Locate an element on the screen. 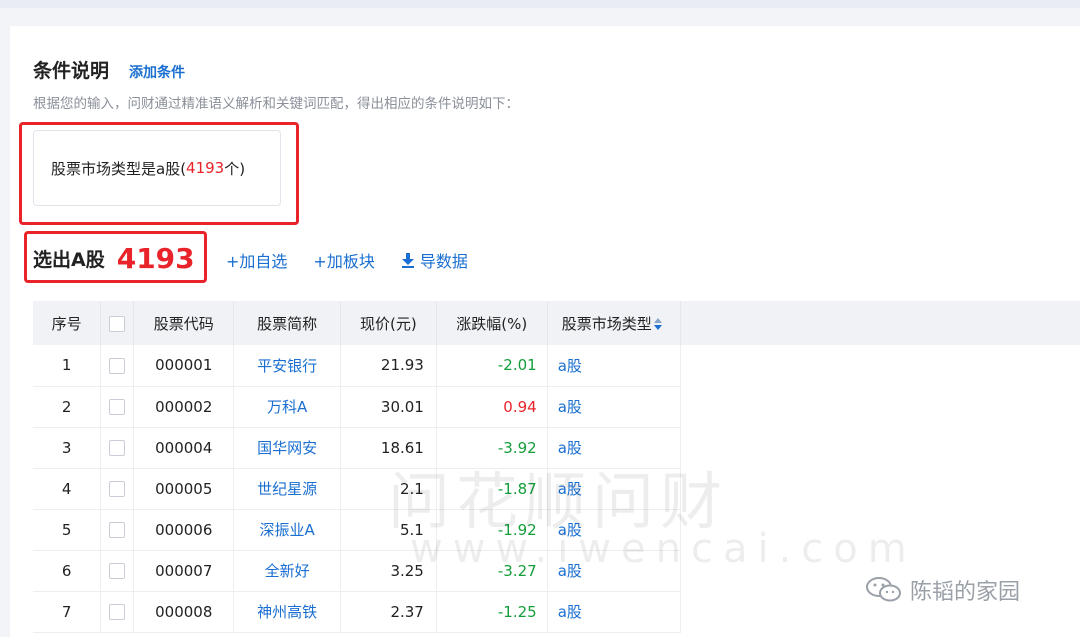 The width and height of the screenshot is (1080, 637). select-all-checkbox is located at coordinates (117, 323).